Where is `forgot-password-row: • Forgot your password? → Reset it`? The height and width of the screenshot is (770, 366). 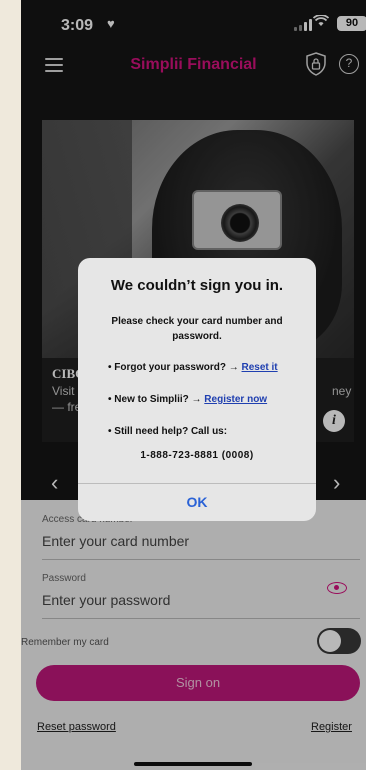 forgot-password-row: • Forgot your password? → Reset it is located at coordinates (193, 367).